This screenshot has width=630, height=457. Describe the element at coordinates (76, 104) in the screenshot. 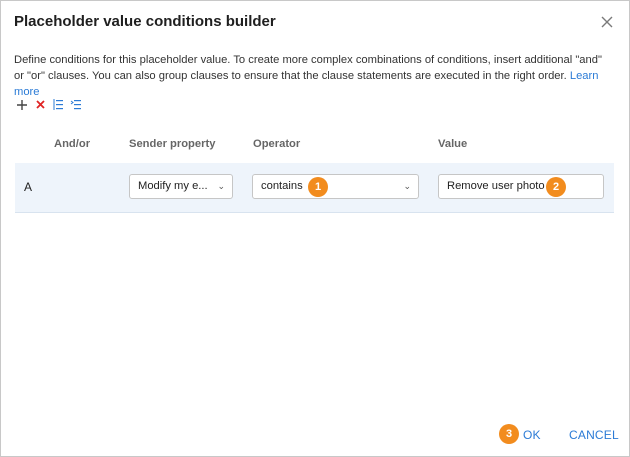

I see `ungroup-icon` at that location.